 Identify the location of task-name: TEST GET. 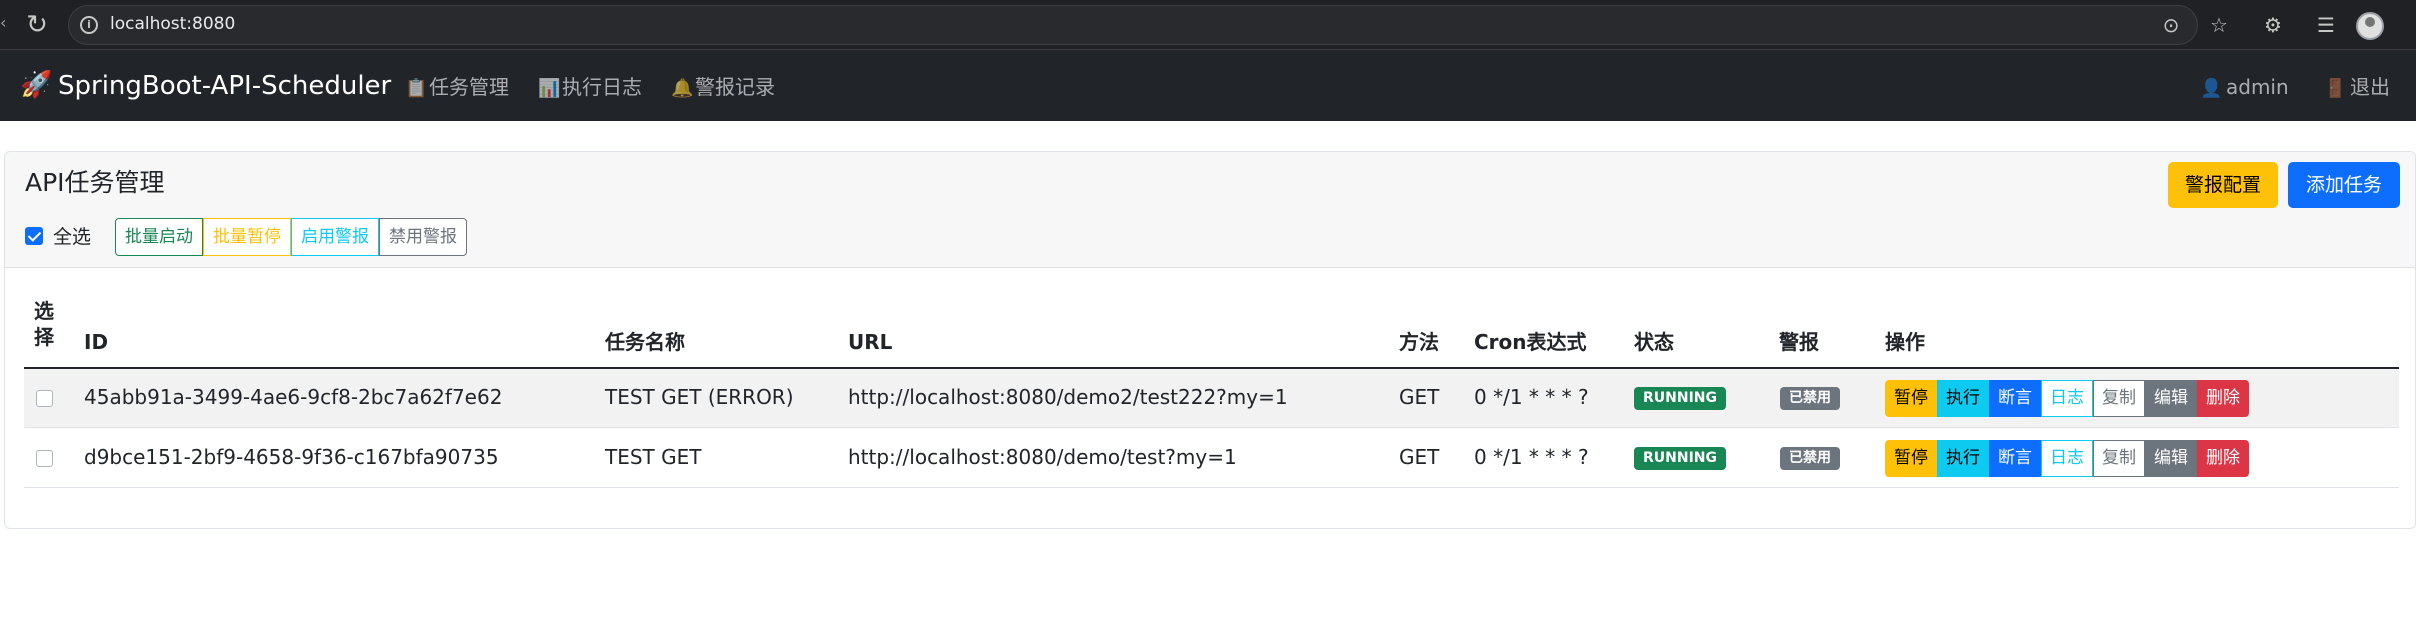
(653, 457).